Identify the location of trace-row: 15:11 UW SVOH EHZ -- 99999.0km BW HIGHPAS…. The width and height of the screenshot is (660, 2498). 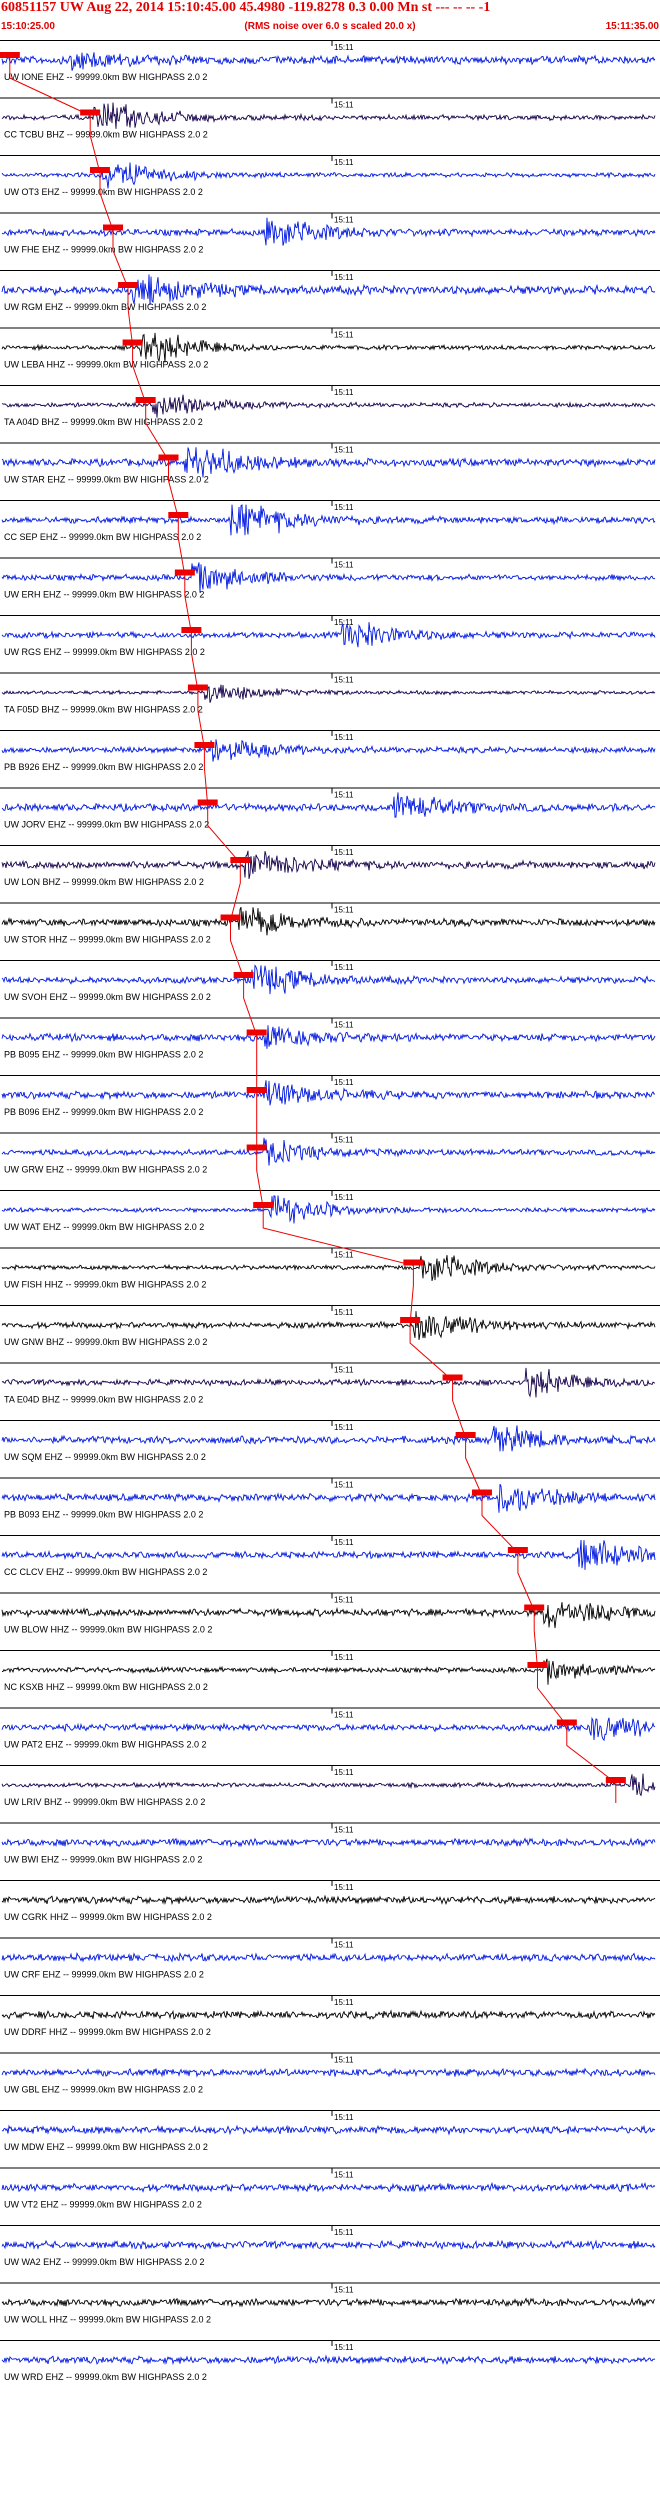
(328, 981).